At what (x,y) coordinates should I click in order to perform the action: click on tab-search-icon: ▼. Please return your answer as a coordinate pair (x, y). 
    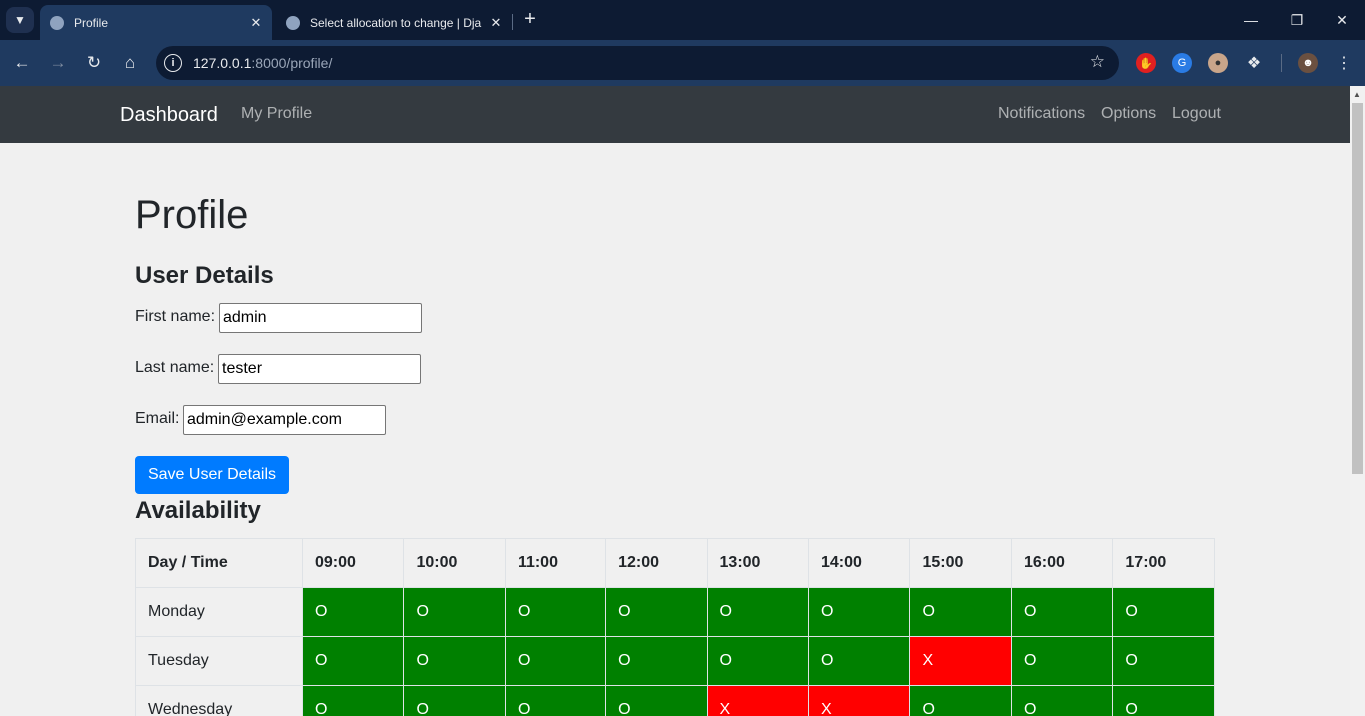
    Looking at the image, I should click on (20, 20).